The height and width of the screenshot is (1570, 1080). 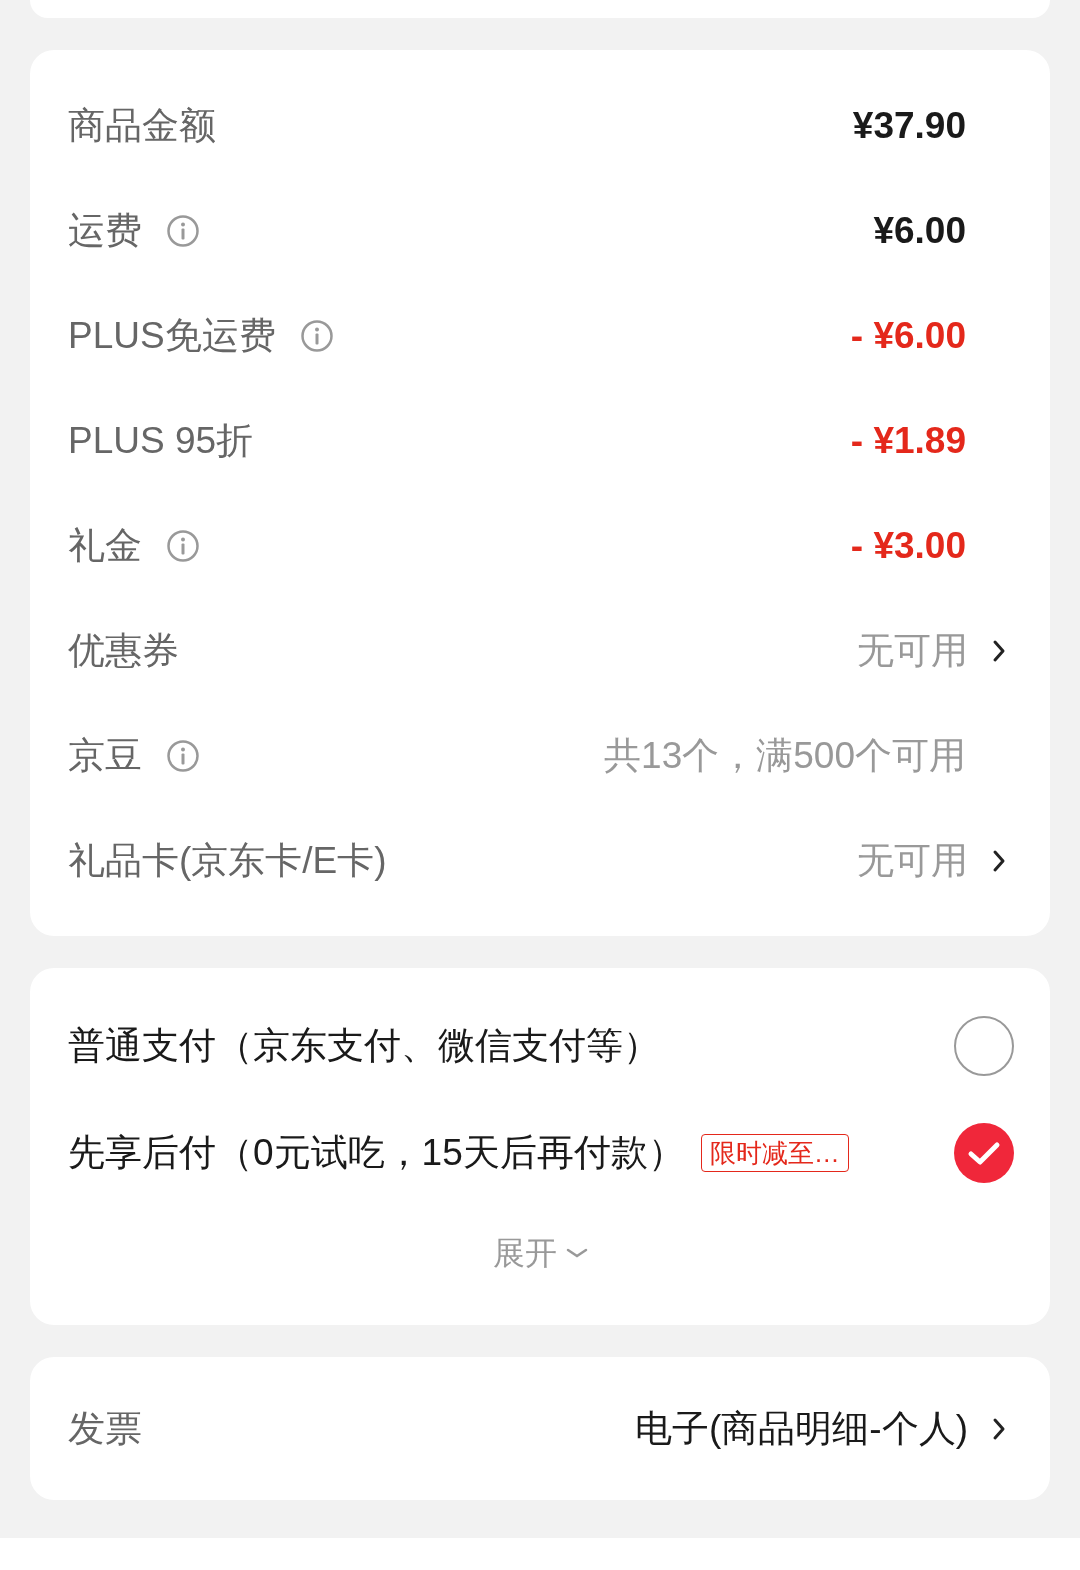 What do you see at coordinates (142, 125) in the screenshot?
I see `fee-label: 商品金额` at bounding box center [142, 125].